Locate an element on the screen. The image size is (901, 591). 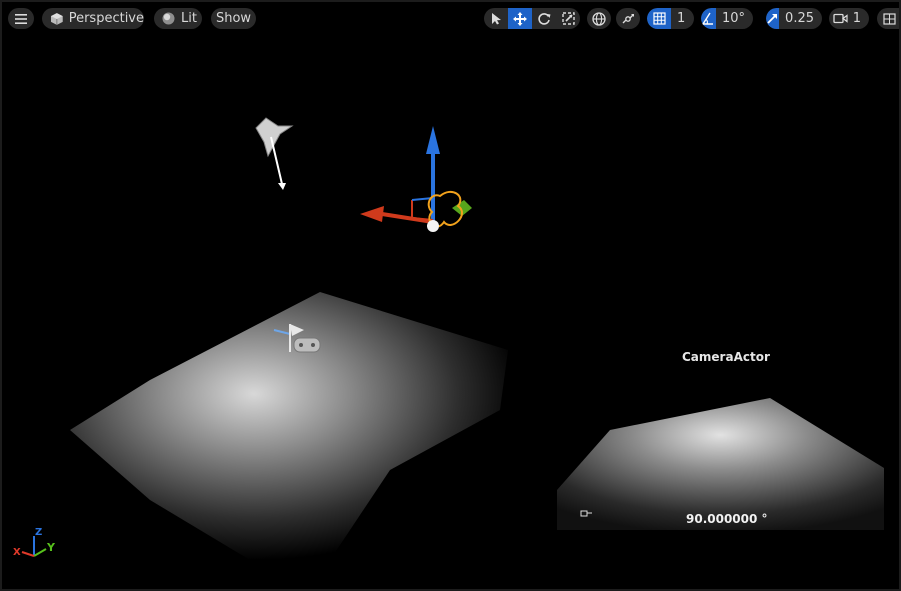
transform-mode-group is located at coordinates (532, 18).